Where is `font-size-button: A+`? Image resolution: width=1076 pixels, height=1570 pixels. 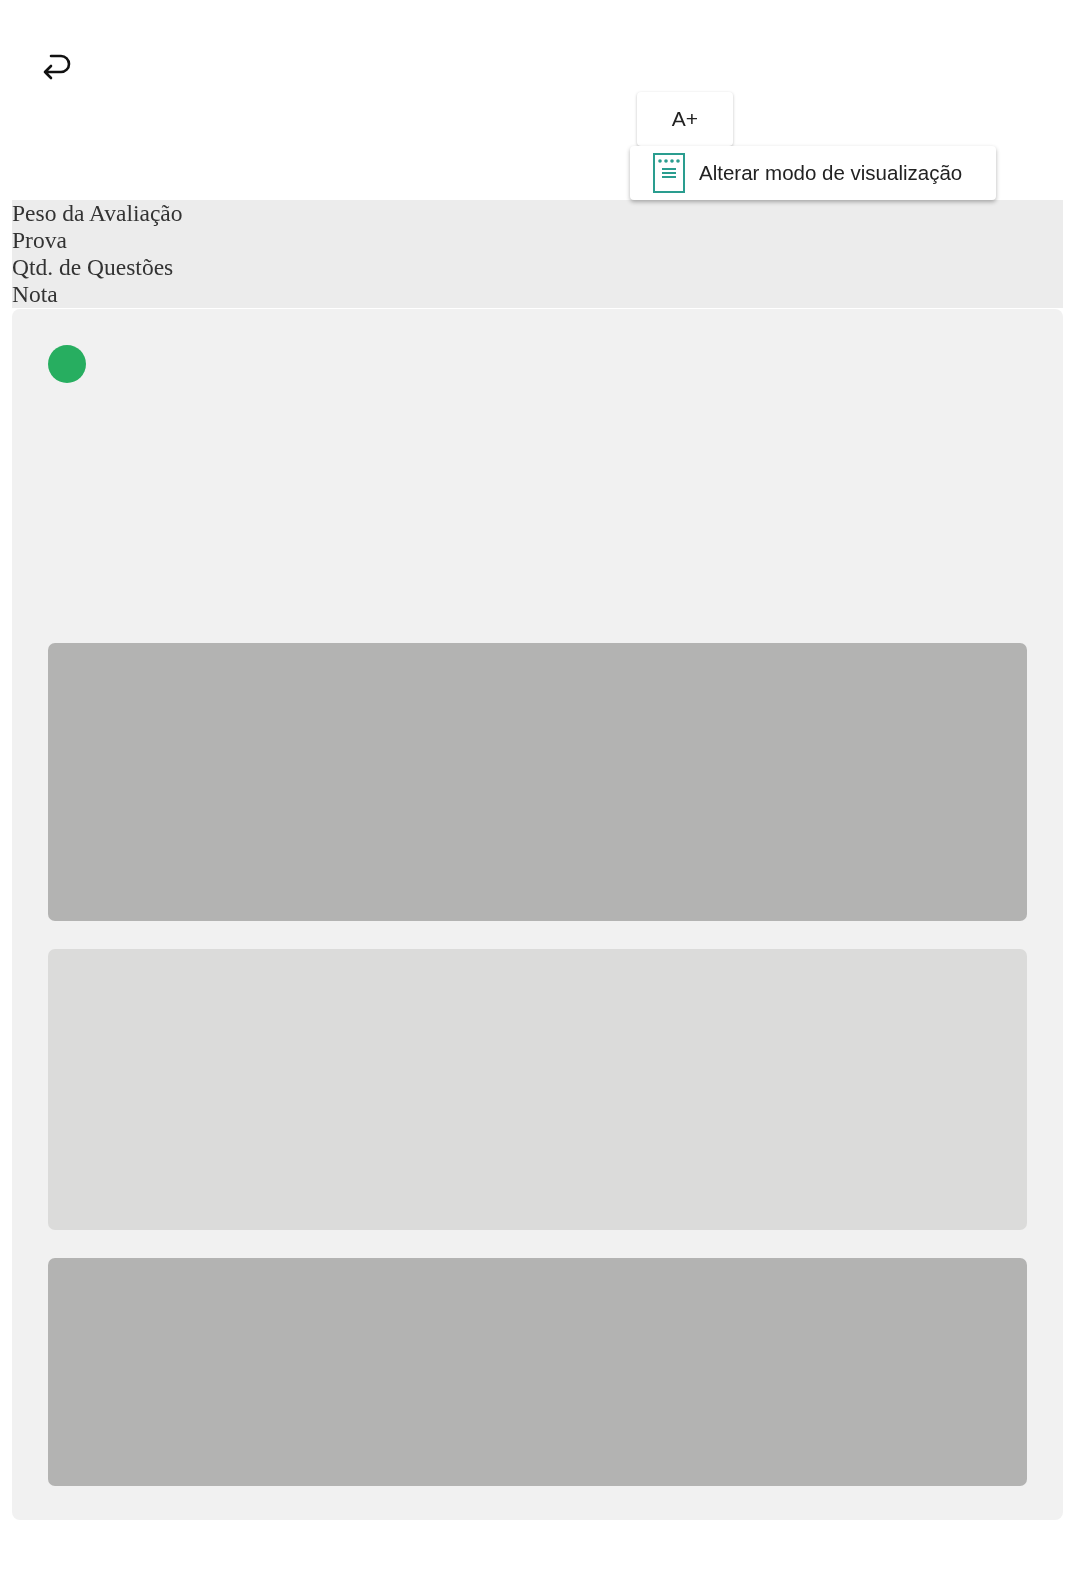 font-size-button: A+ is located at coordinates (685, 119).